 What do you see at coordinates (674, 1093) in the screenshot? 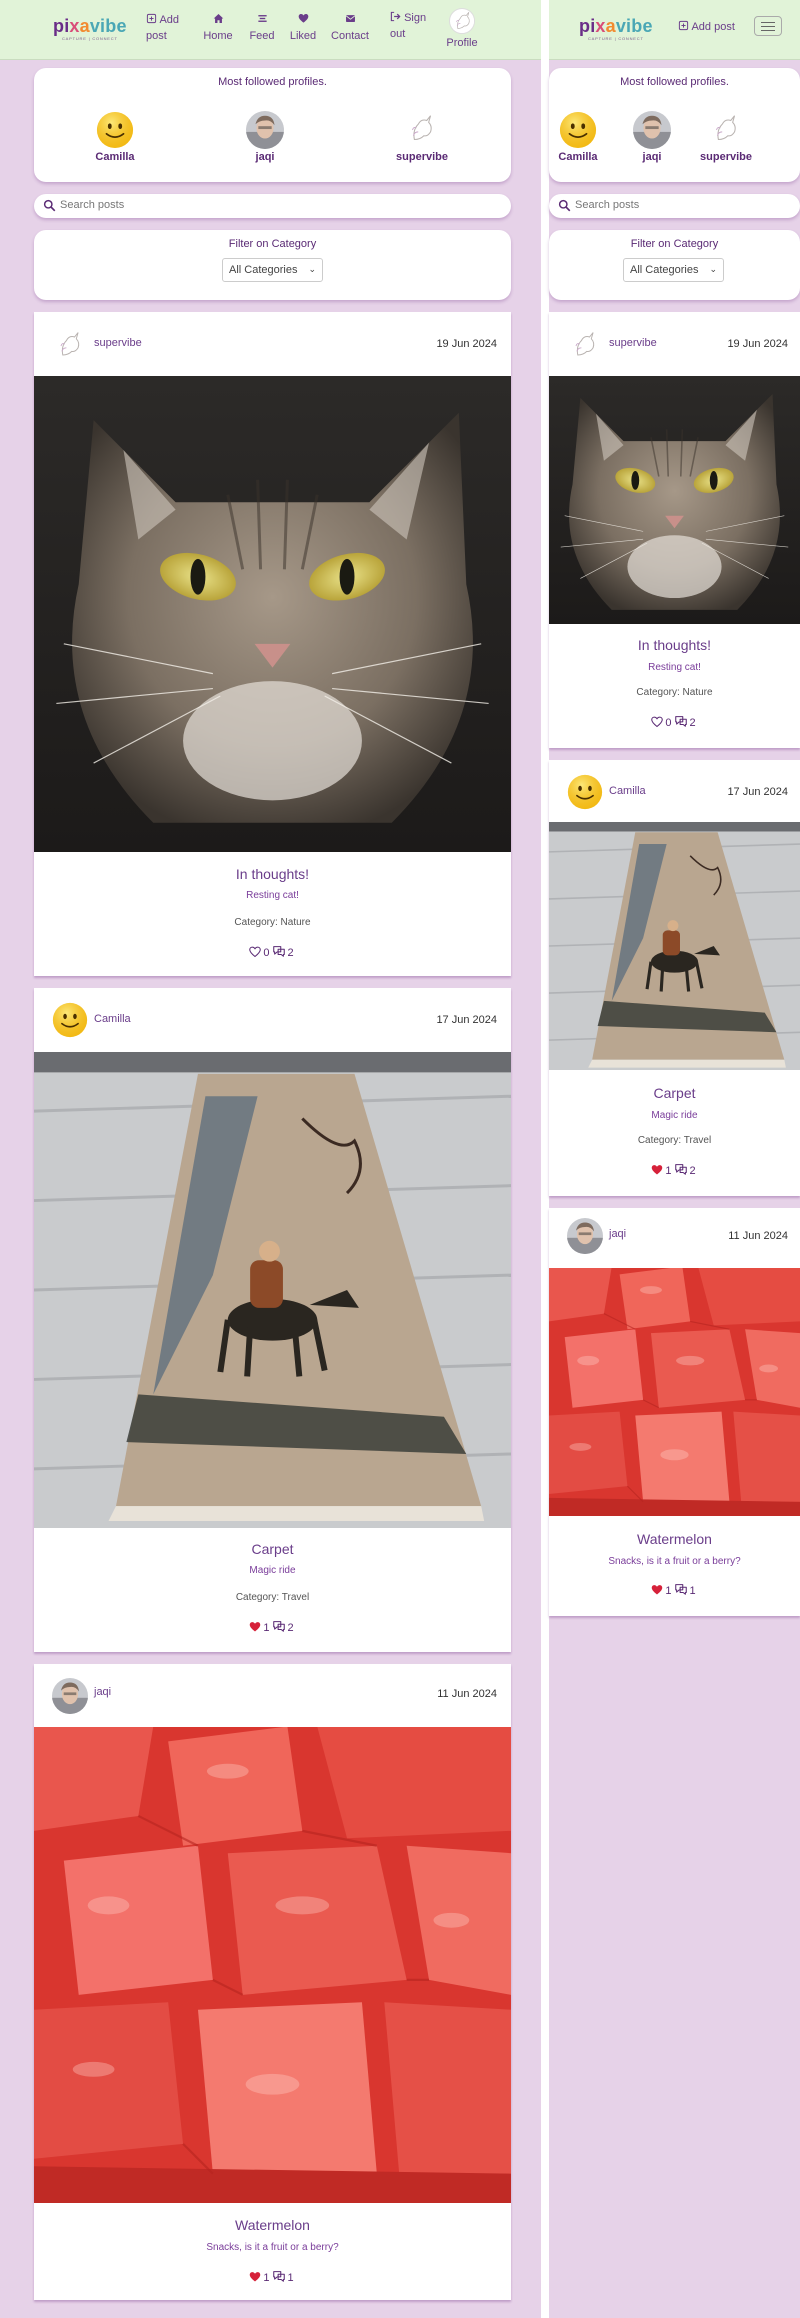
I see `post-title: Carpet` at bounding box center [674, 1093].